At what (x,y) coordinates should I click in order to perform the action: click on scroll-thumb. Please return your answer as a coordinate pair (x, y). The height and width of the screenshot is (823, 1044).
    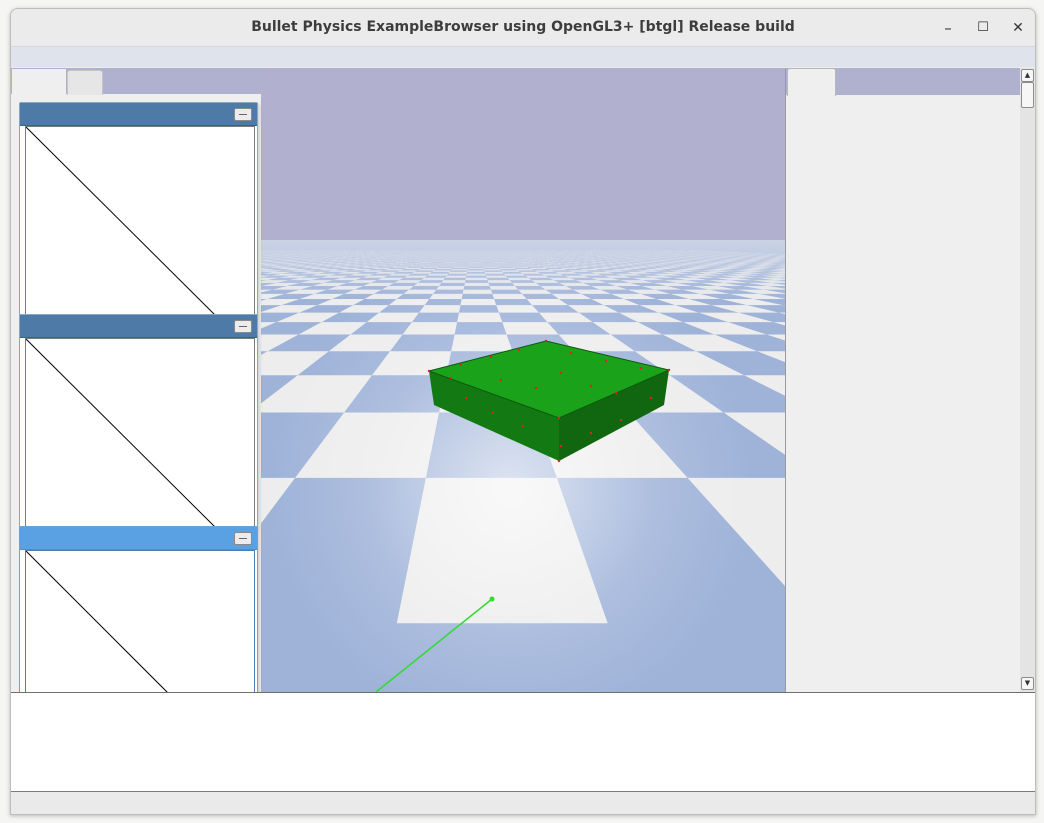
    Looking at the image, I should click on (1027, 95).